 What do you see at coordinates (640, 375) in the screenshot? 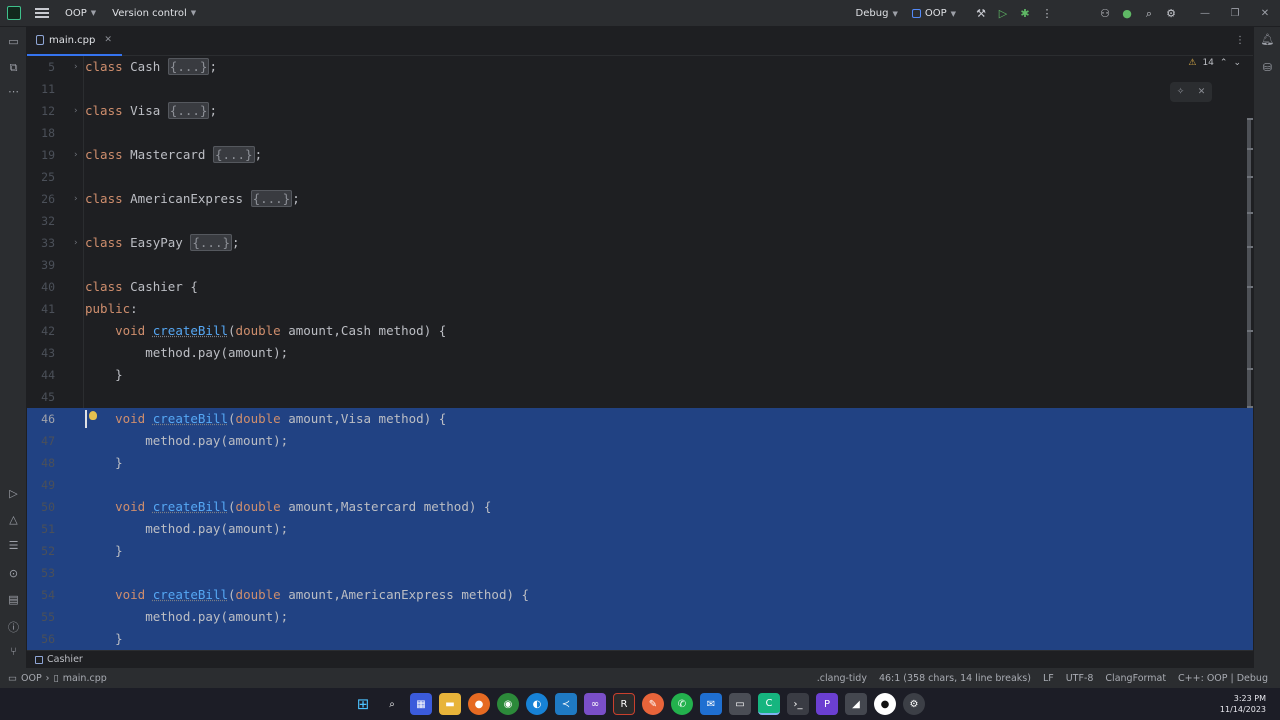
I see `code-line: 44 }` at bounding box center [640, 375].